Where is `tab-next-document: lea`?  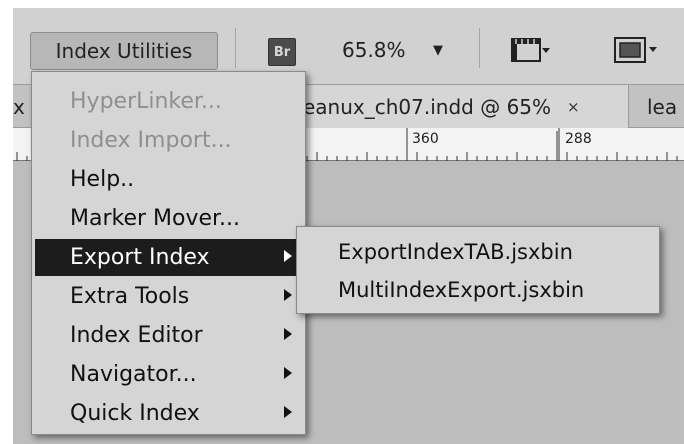 tab-next-document: lea is located at coordinates (656, 107).